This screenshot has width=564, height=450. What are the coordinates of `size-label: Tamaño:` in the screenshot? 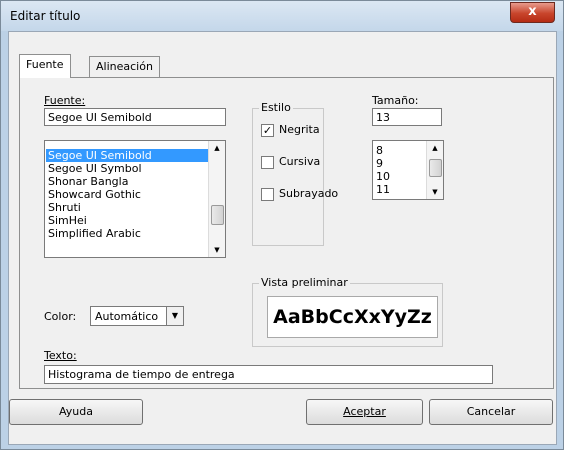 It's located at (395, 100).